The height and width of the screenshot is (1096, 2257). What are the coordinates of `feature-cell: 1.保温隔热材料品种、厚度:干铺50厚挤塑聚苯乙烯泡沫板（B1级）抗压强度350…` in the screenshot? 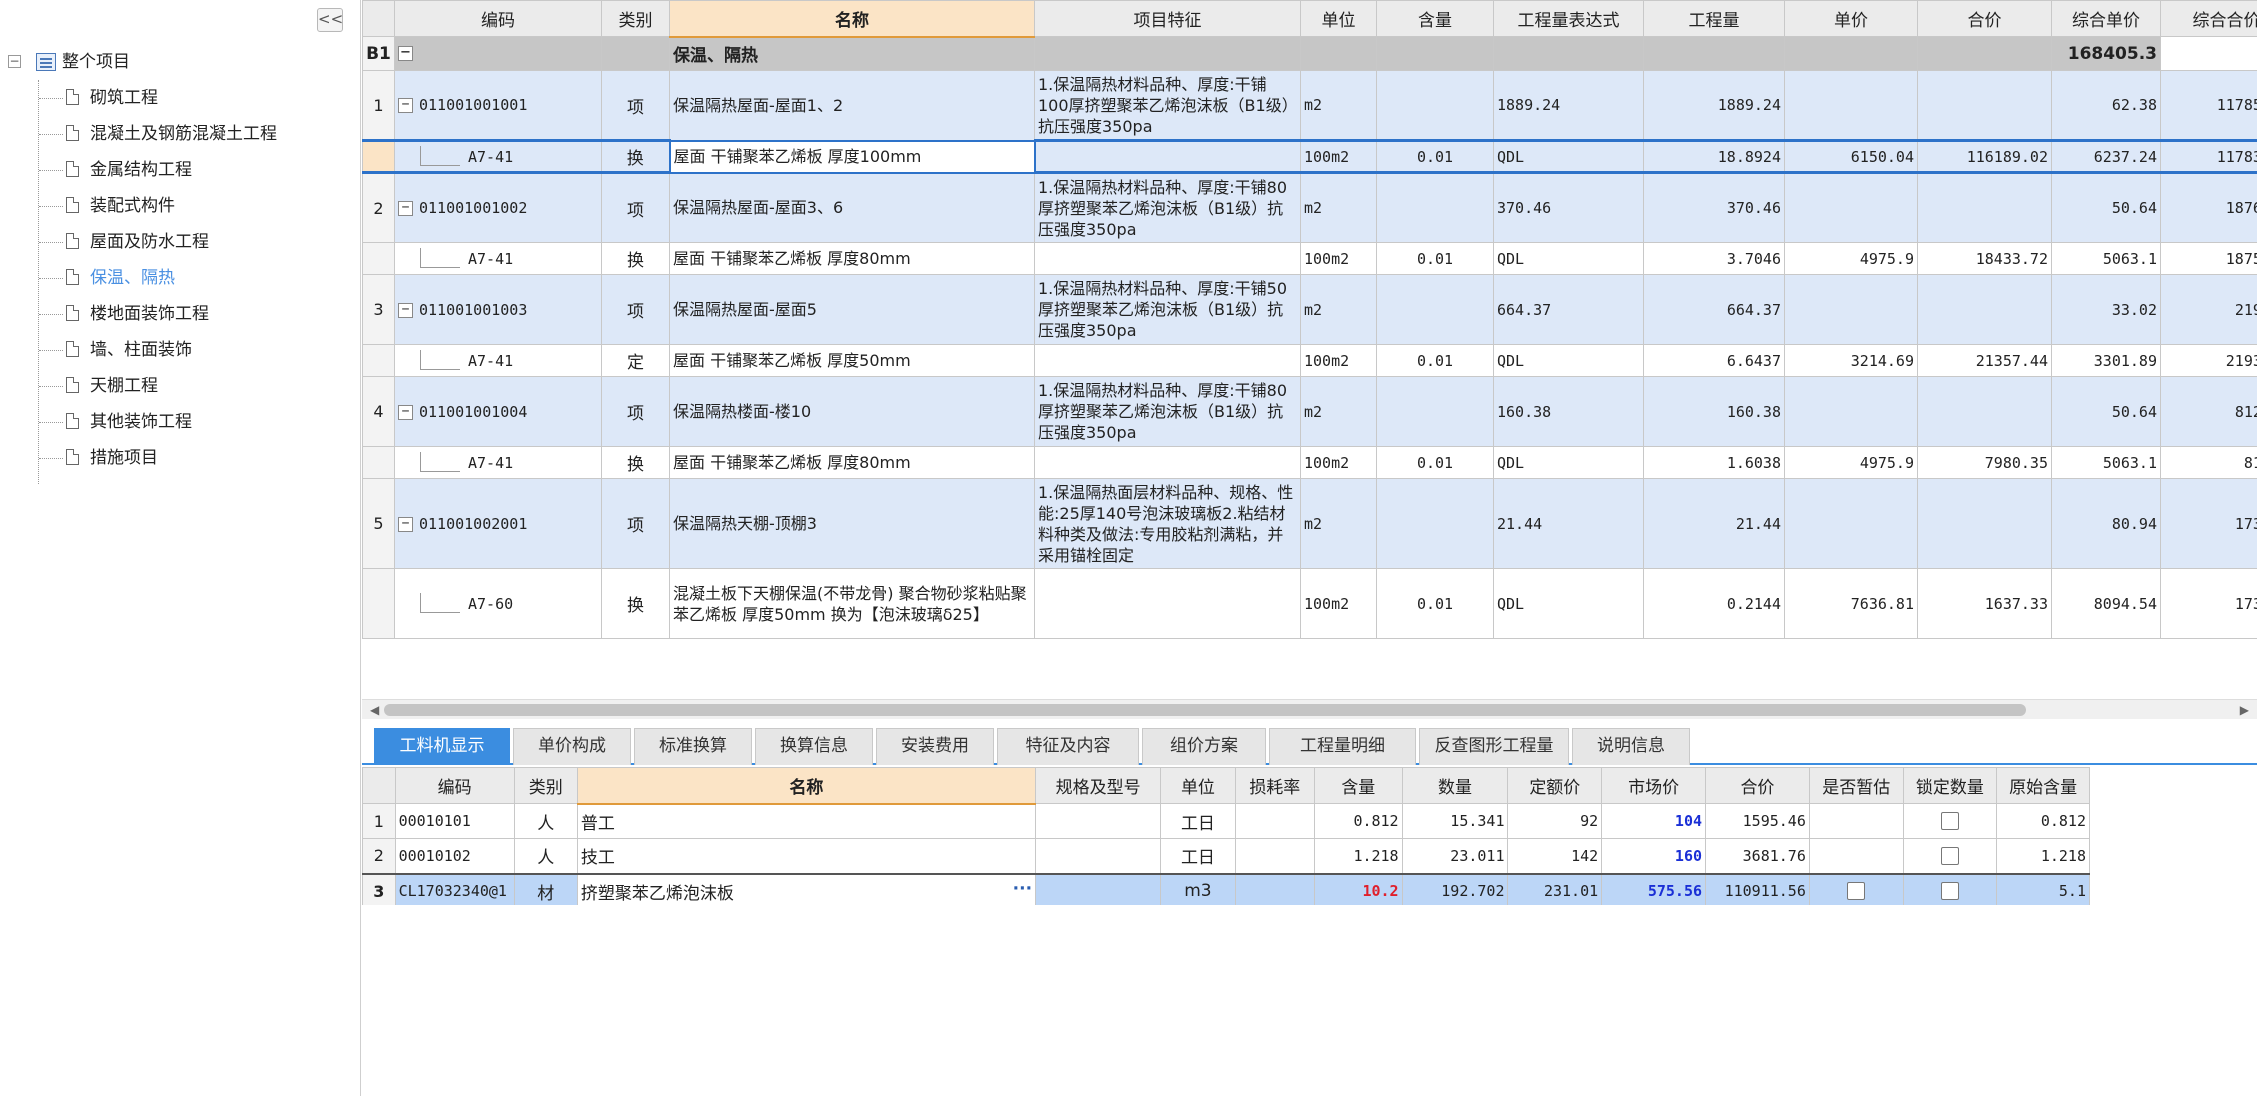 It's located at (1167, 309).